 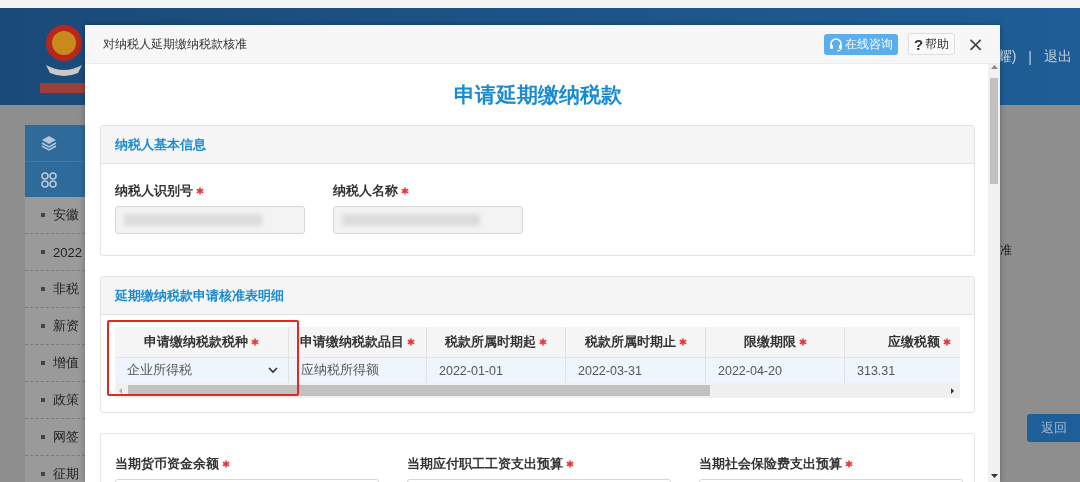 I want to click on table-cell: 2022-04-20, so click(x=775, y=370).